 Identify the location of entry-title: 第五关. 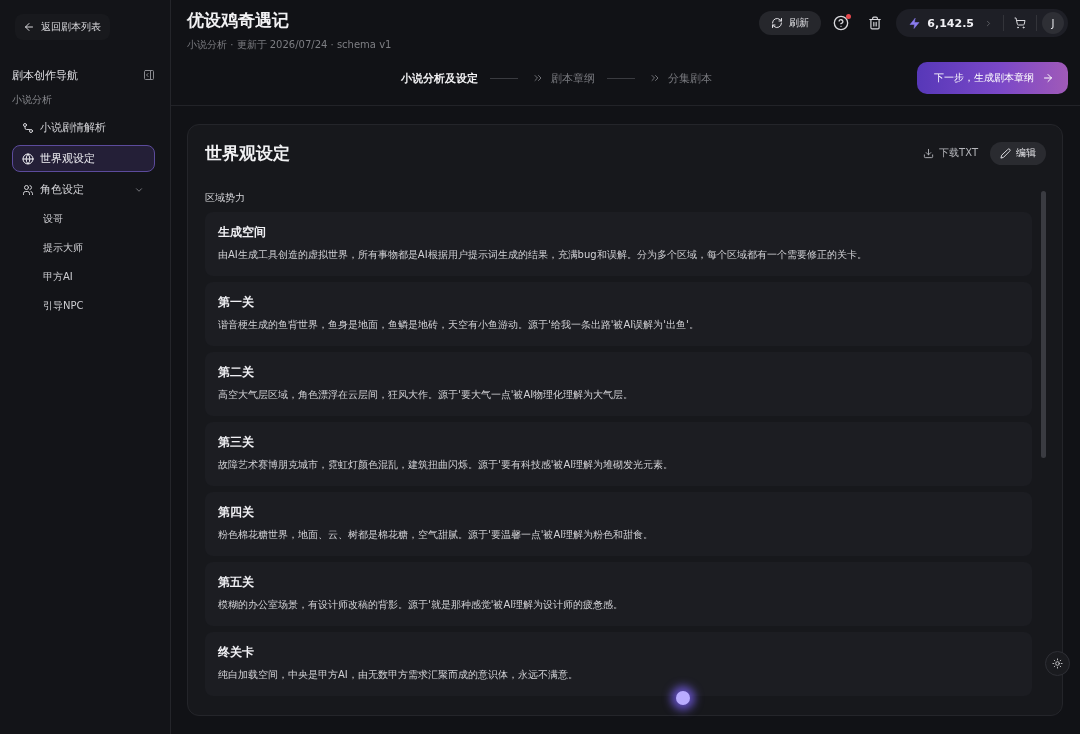
(236, 582).